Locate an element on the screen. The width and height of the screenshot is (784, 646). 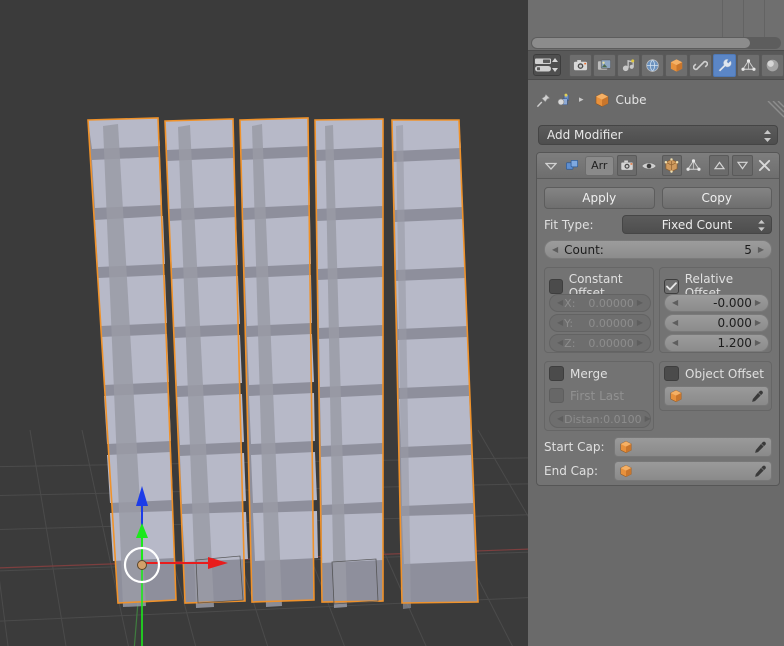
apply-button: Apply is located at coordinates (599, 198).